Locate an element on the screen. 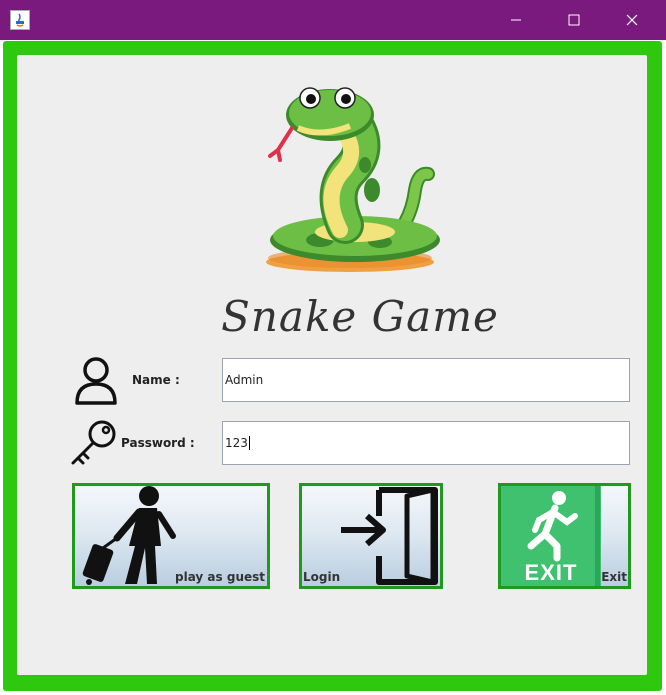 The height and width of the screenshot is (695, 666). minimize-icon is located at coordinates (516, 20).